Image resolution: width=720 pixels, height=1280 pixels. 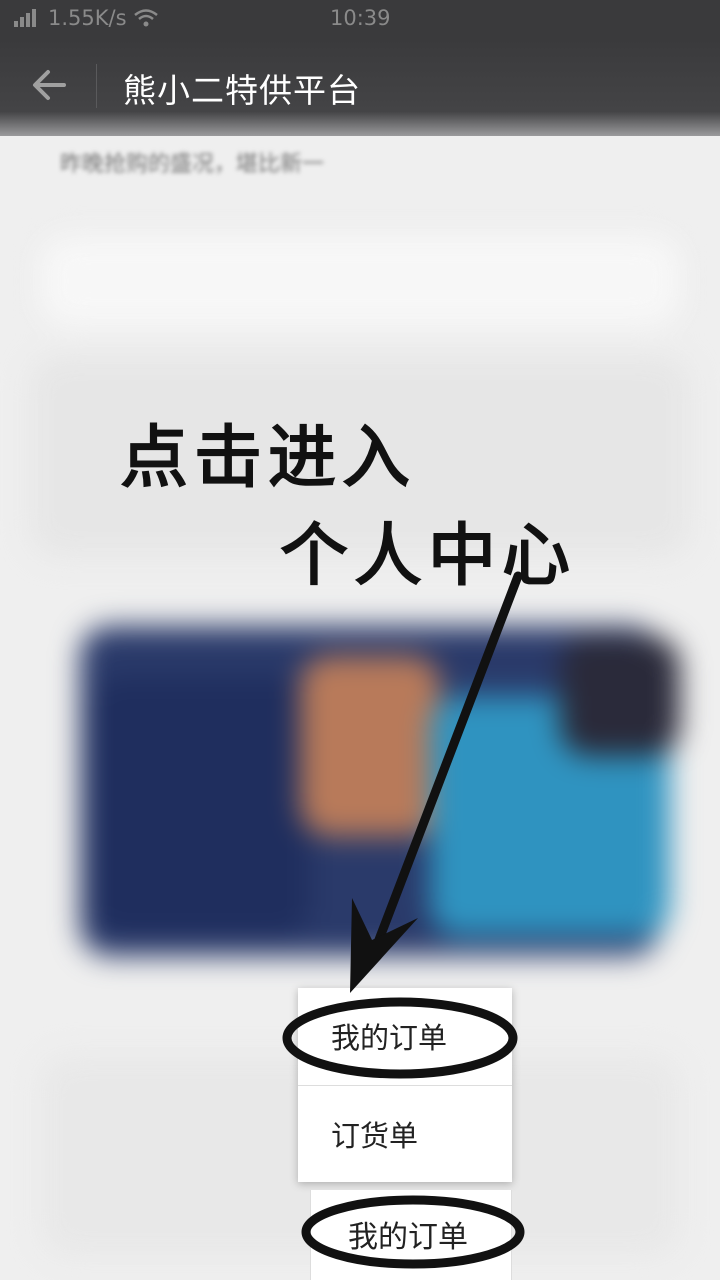 I want to click on annotation-arrow-shaft, so click(x=445, y=767).